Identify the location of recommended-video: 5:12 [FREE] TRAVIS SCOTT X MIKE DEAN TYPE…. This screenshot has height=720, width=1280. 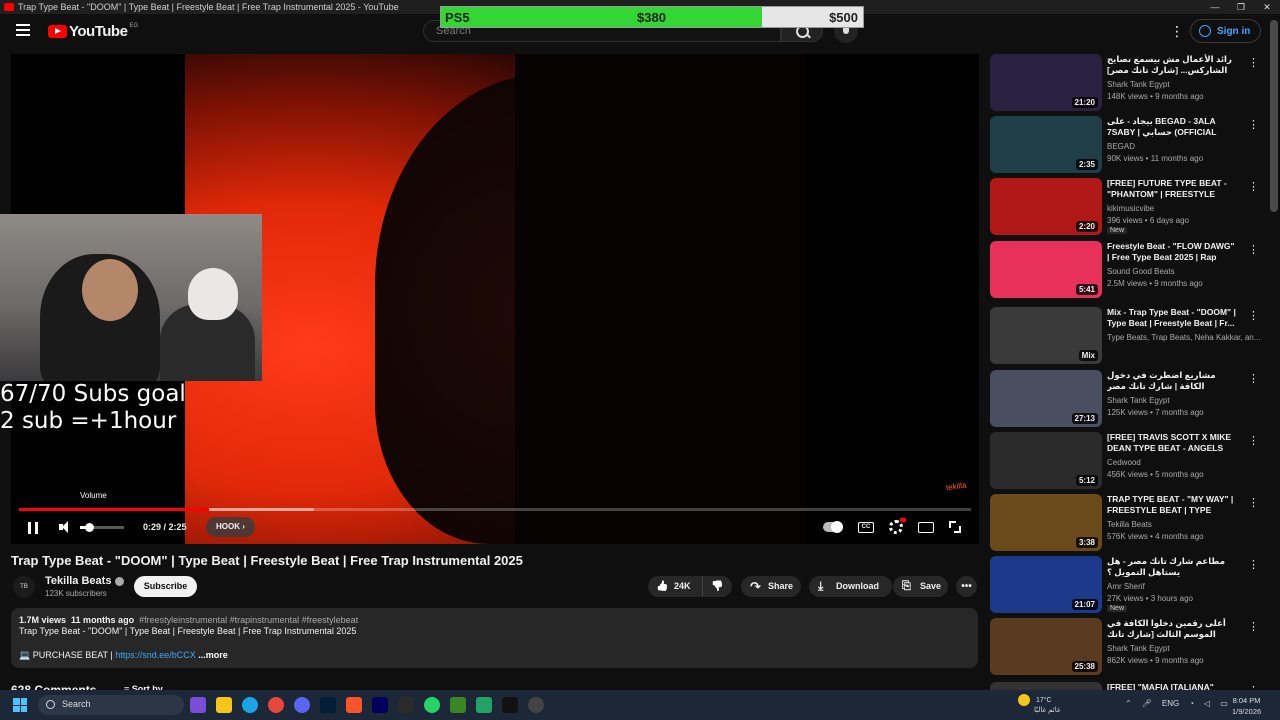
(1128, 462).